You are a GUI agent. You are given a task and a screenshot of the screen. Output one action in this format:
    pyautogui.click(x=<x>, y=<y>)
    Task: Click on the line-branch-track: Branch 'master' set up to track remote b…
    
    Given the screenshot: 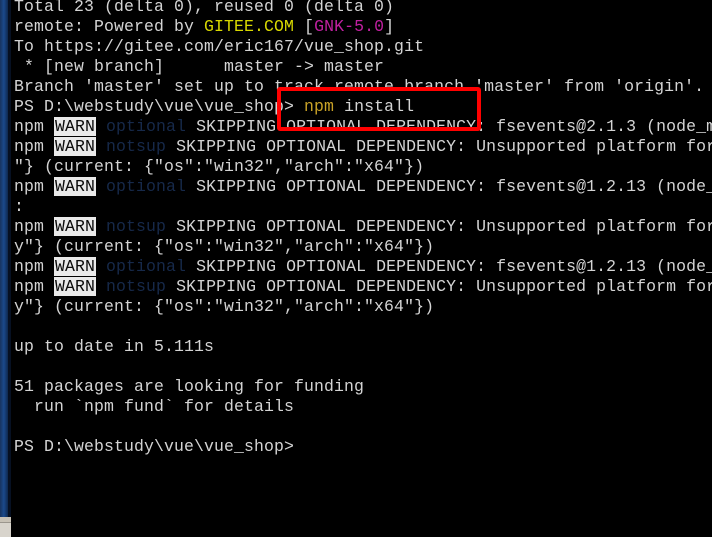 What is the action you would take?
    pyautogui.click(x=363, y=87)
    